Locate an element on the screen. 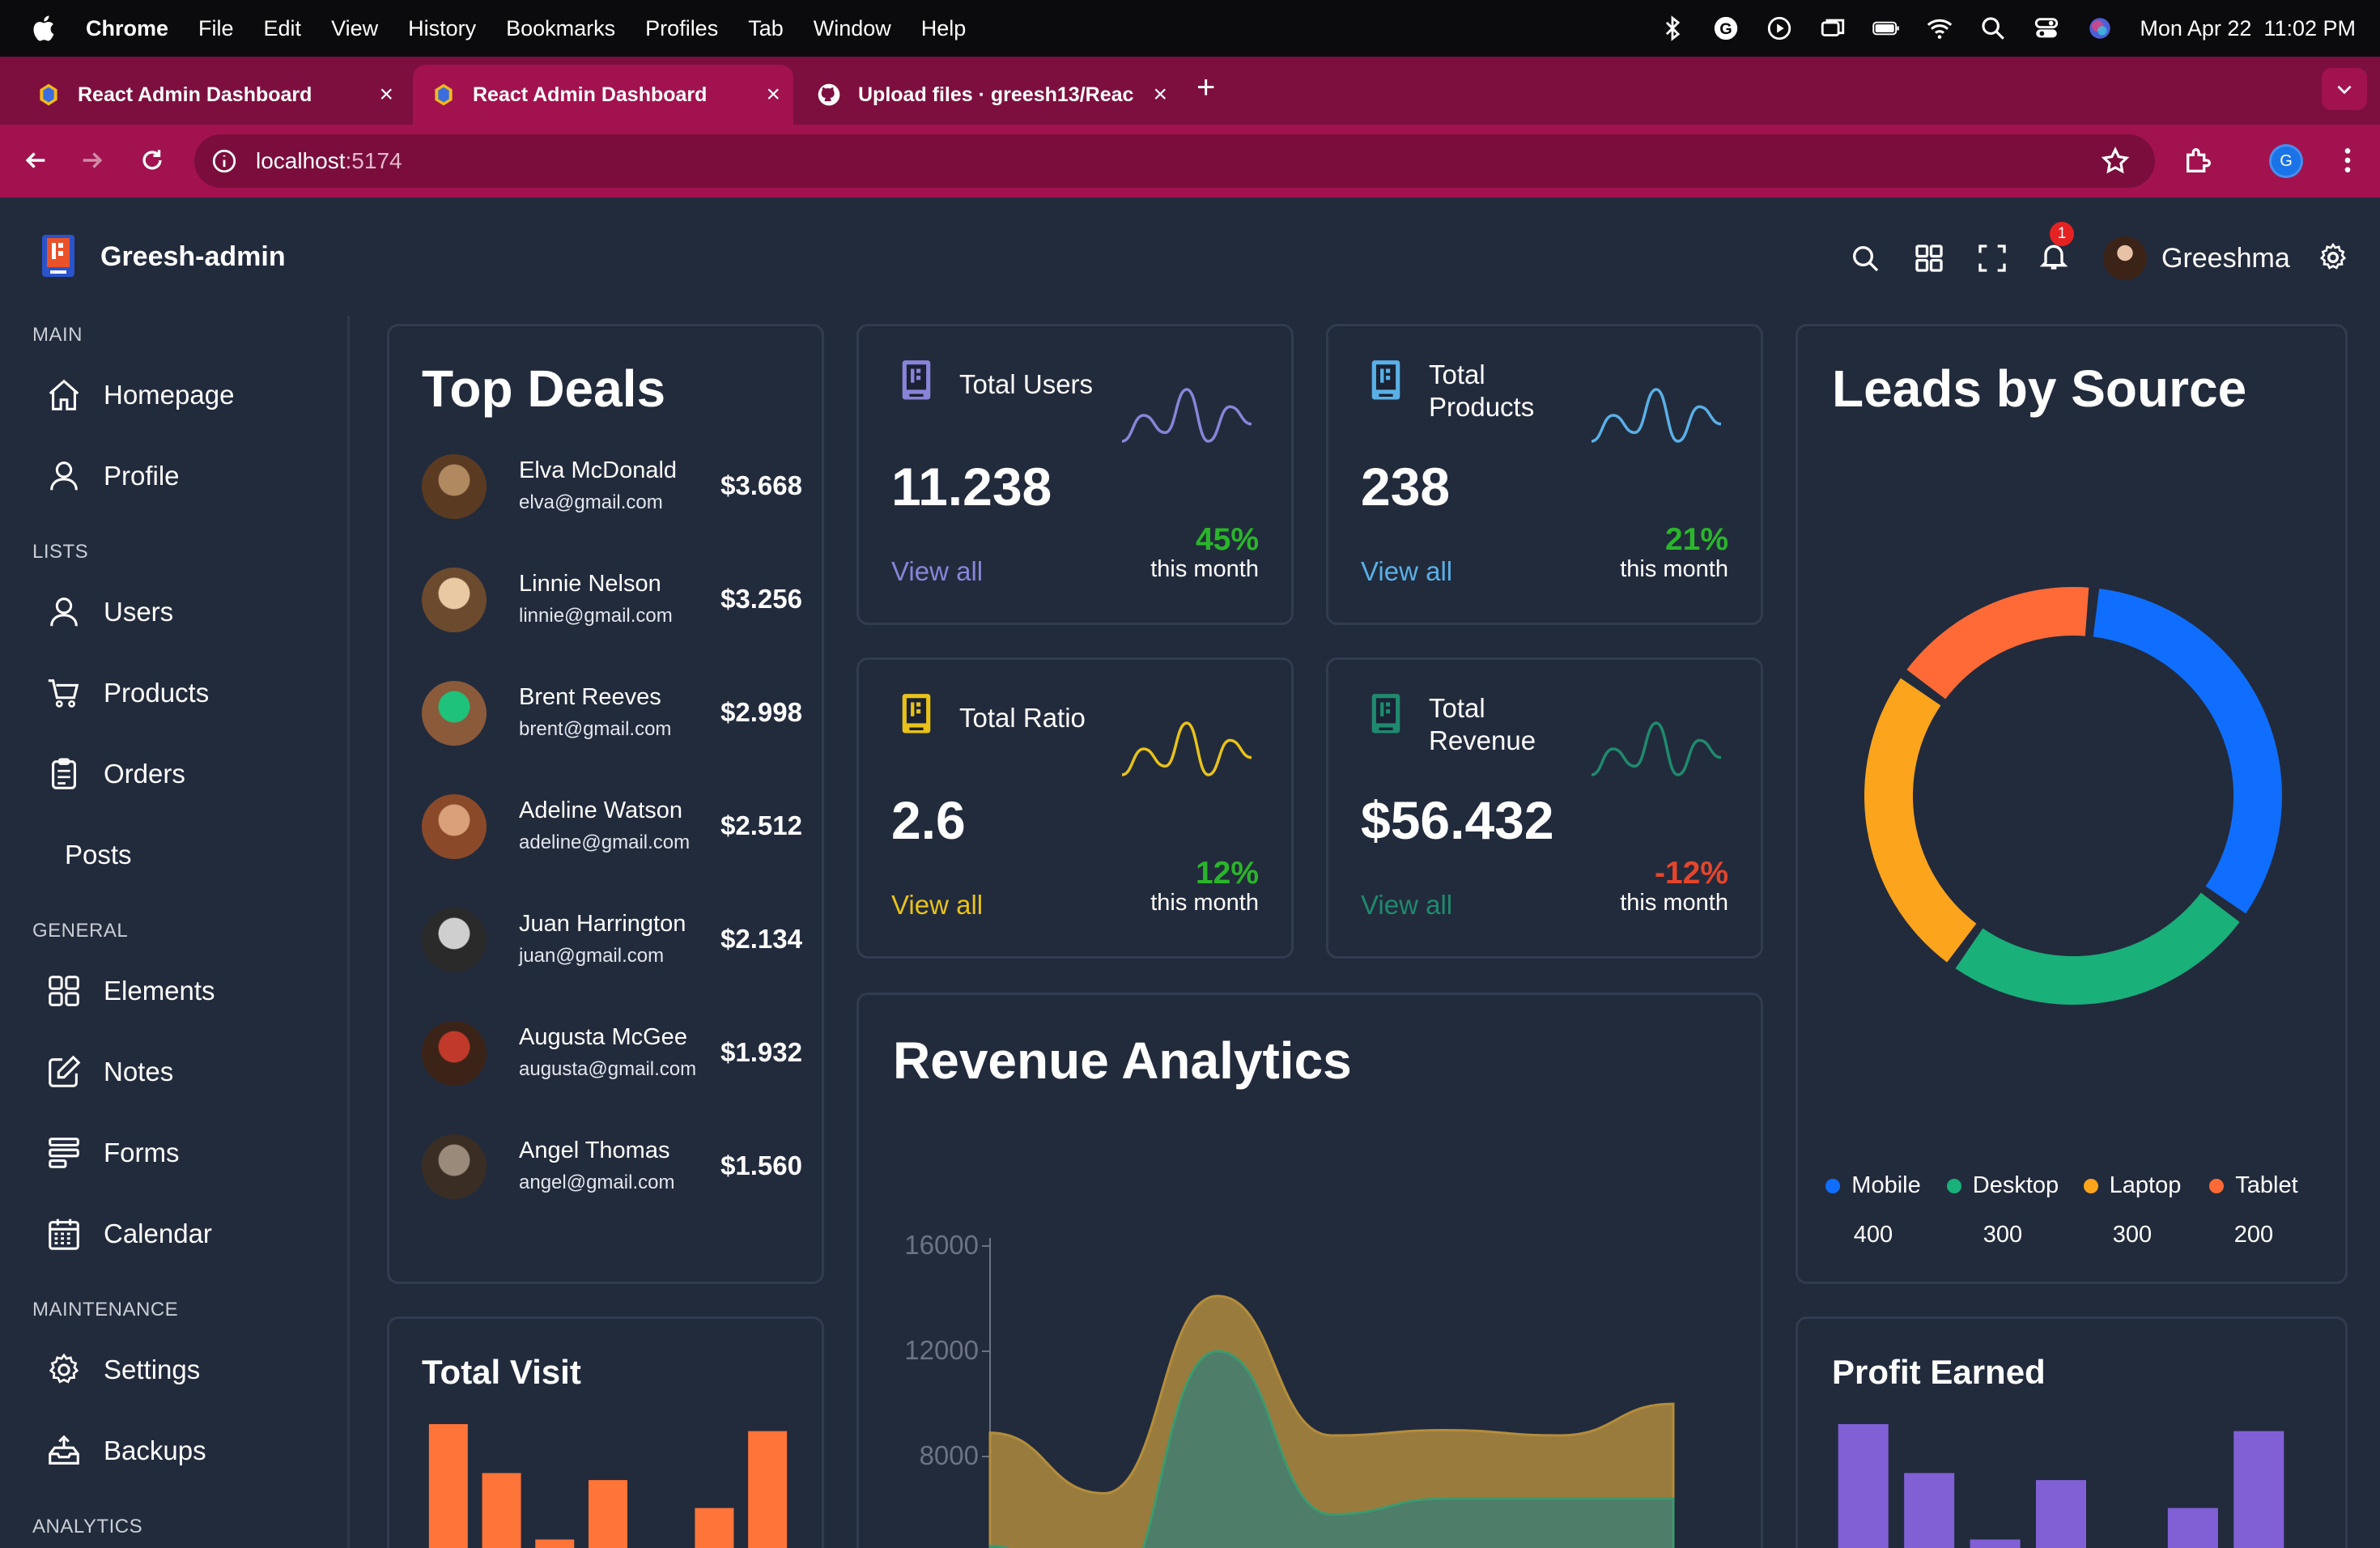 Image resolution: width=2380 pixels, height=1548 pixels. back-button is located at coordinates (35, 160).